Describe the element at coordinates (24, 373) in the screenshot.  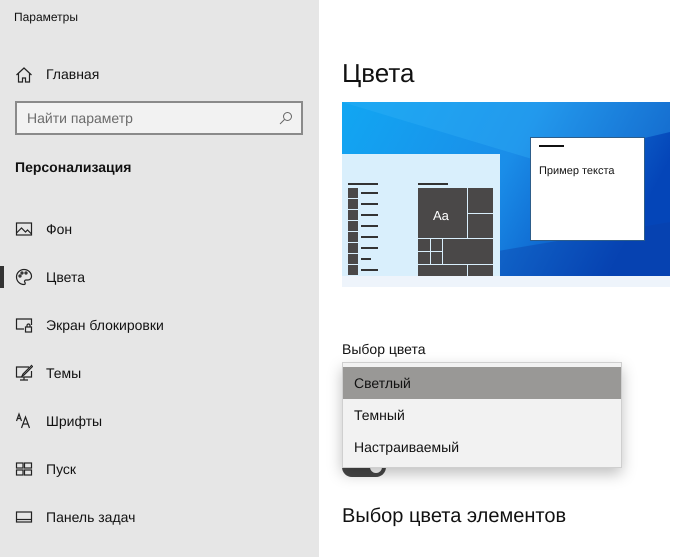
I see `brush-monitor-icon` at that location.